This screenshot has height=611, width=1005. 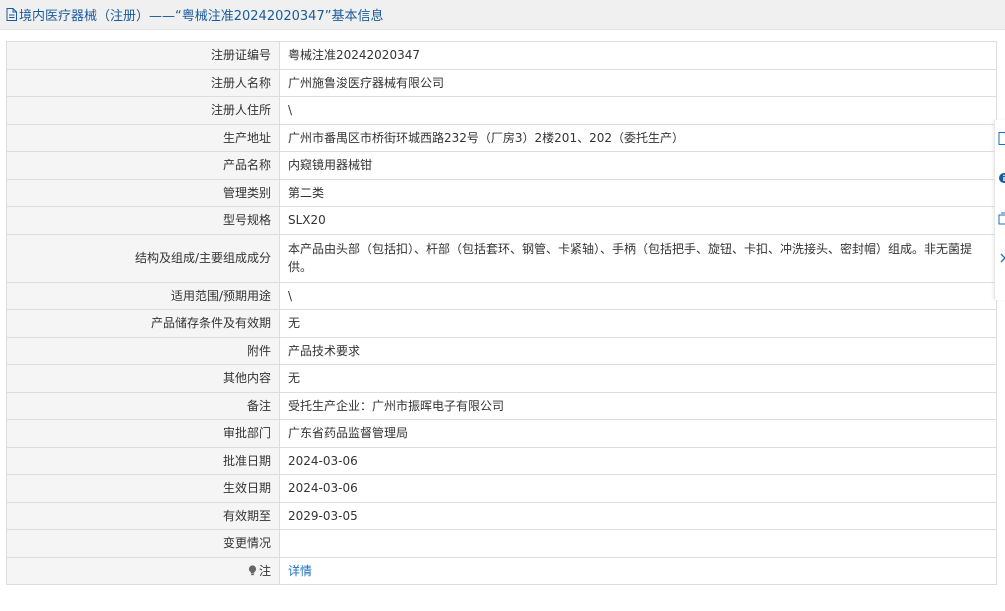 I want to click on table-row: 注册人名称 广州施鲁浚医疗器械有限公司, so click(x=501, y=82).